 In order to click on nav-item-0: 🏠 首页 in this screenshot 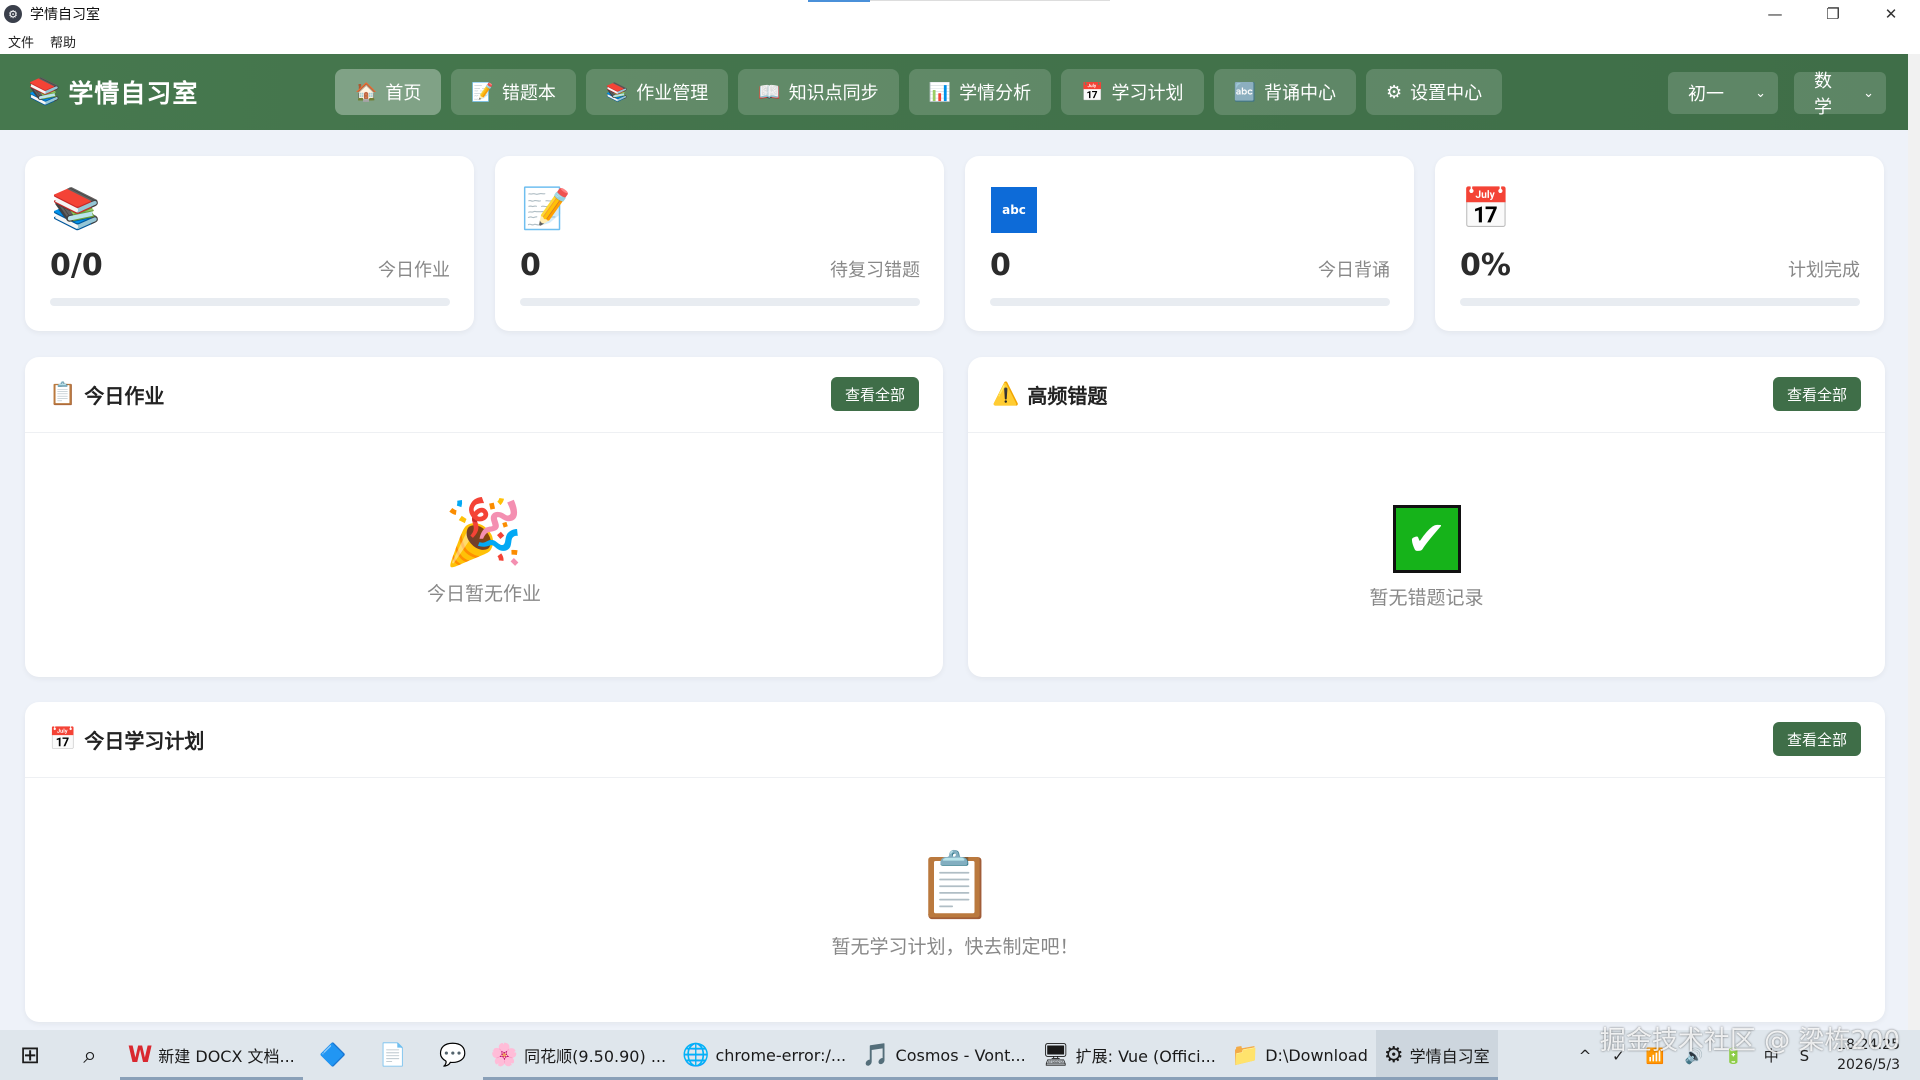, I will do `click(388, 92)`.